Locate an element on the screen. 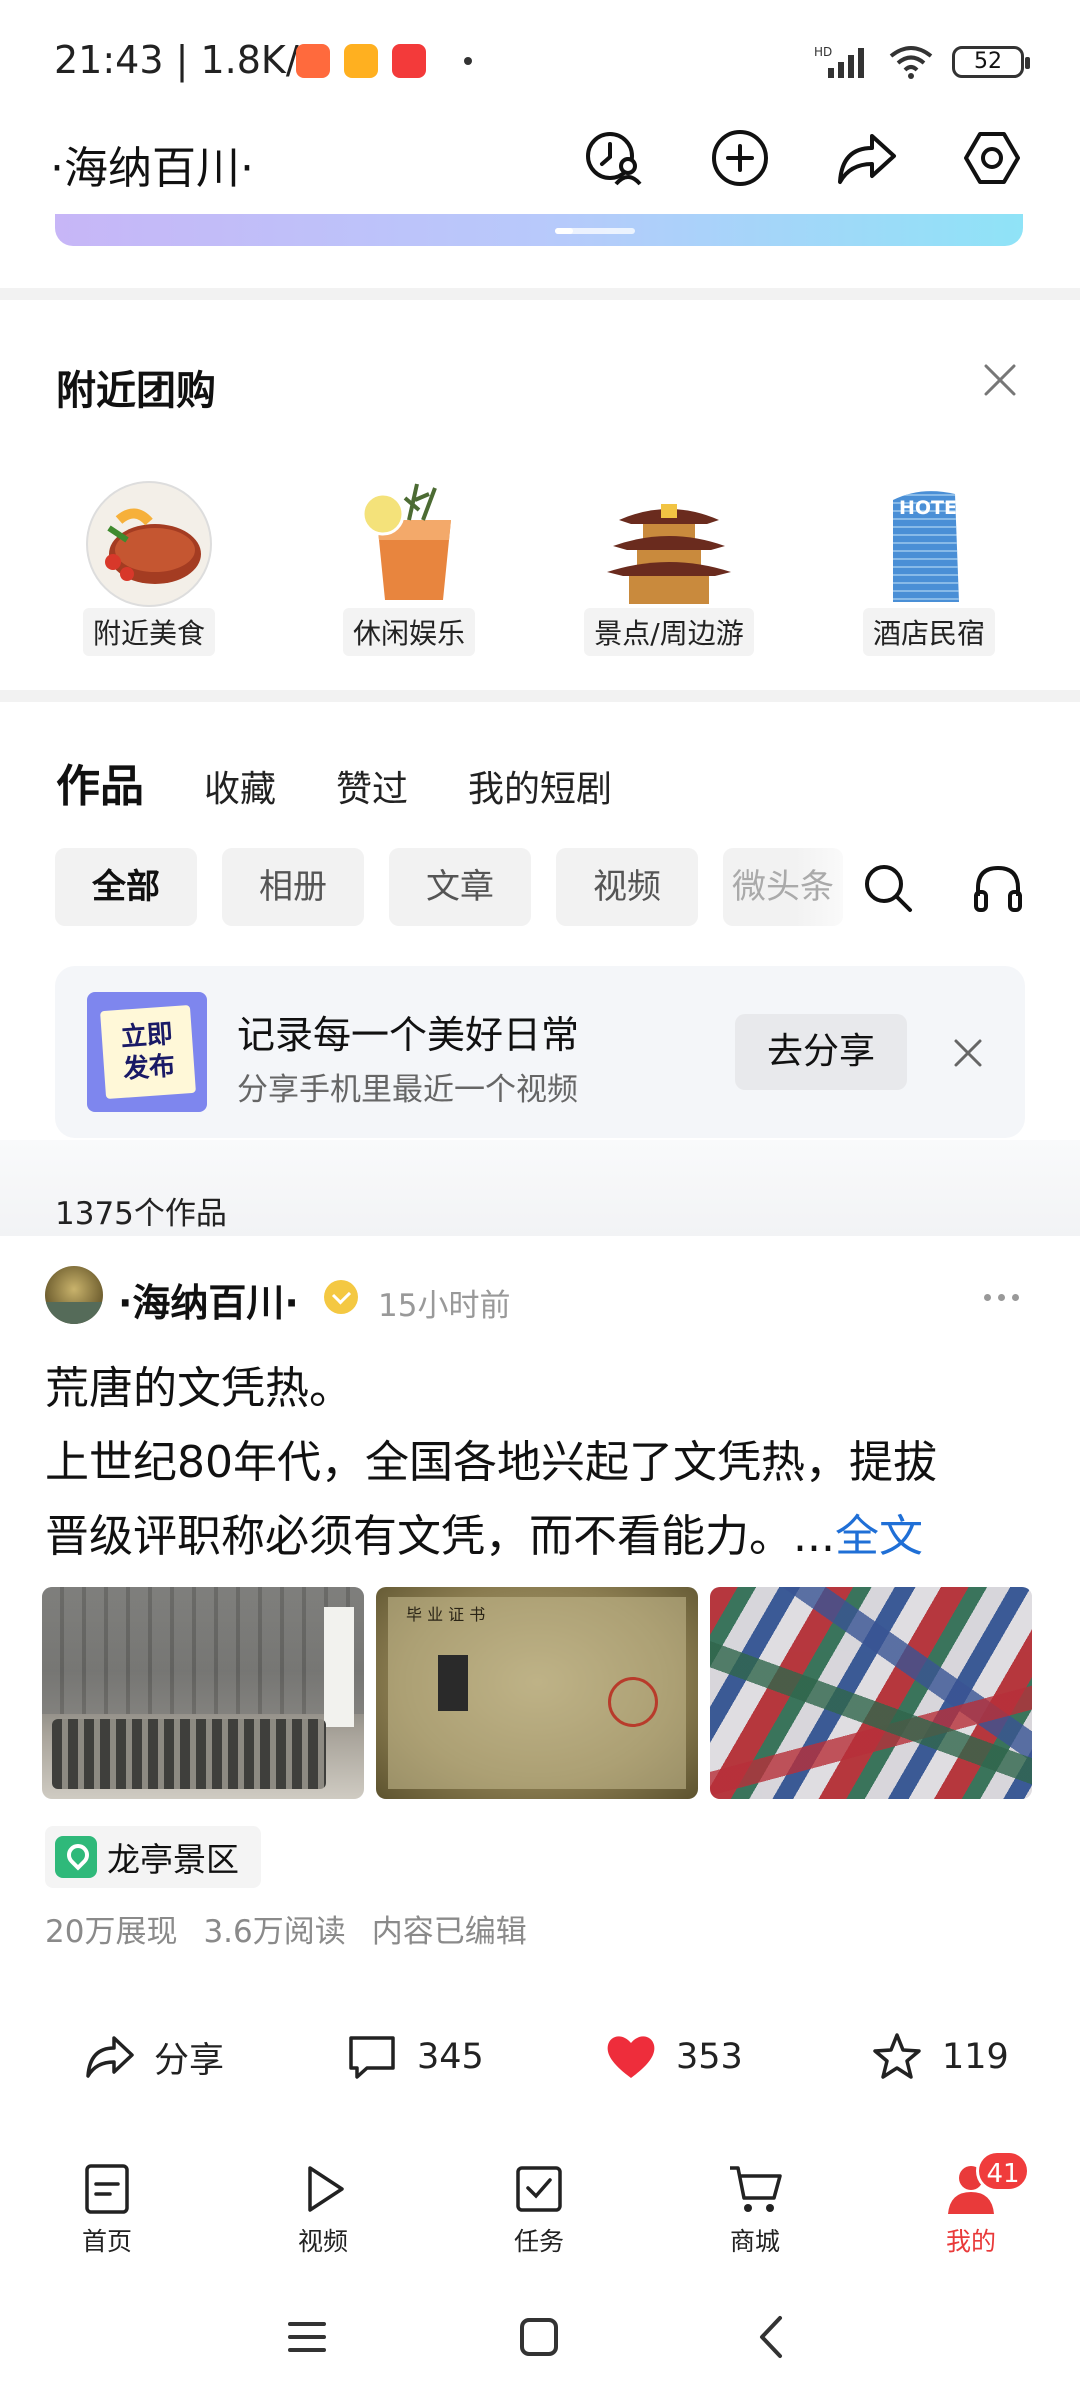 This screenshot has height=2400, width=1080. nearby-section-title: 附近团购 is located at coordinates (136, 391).